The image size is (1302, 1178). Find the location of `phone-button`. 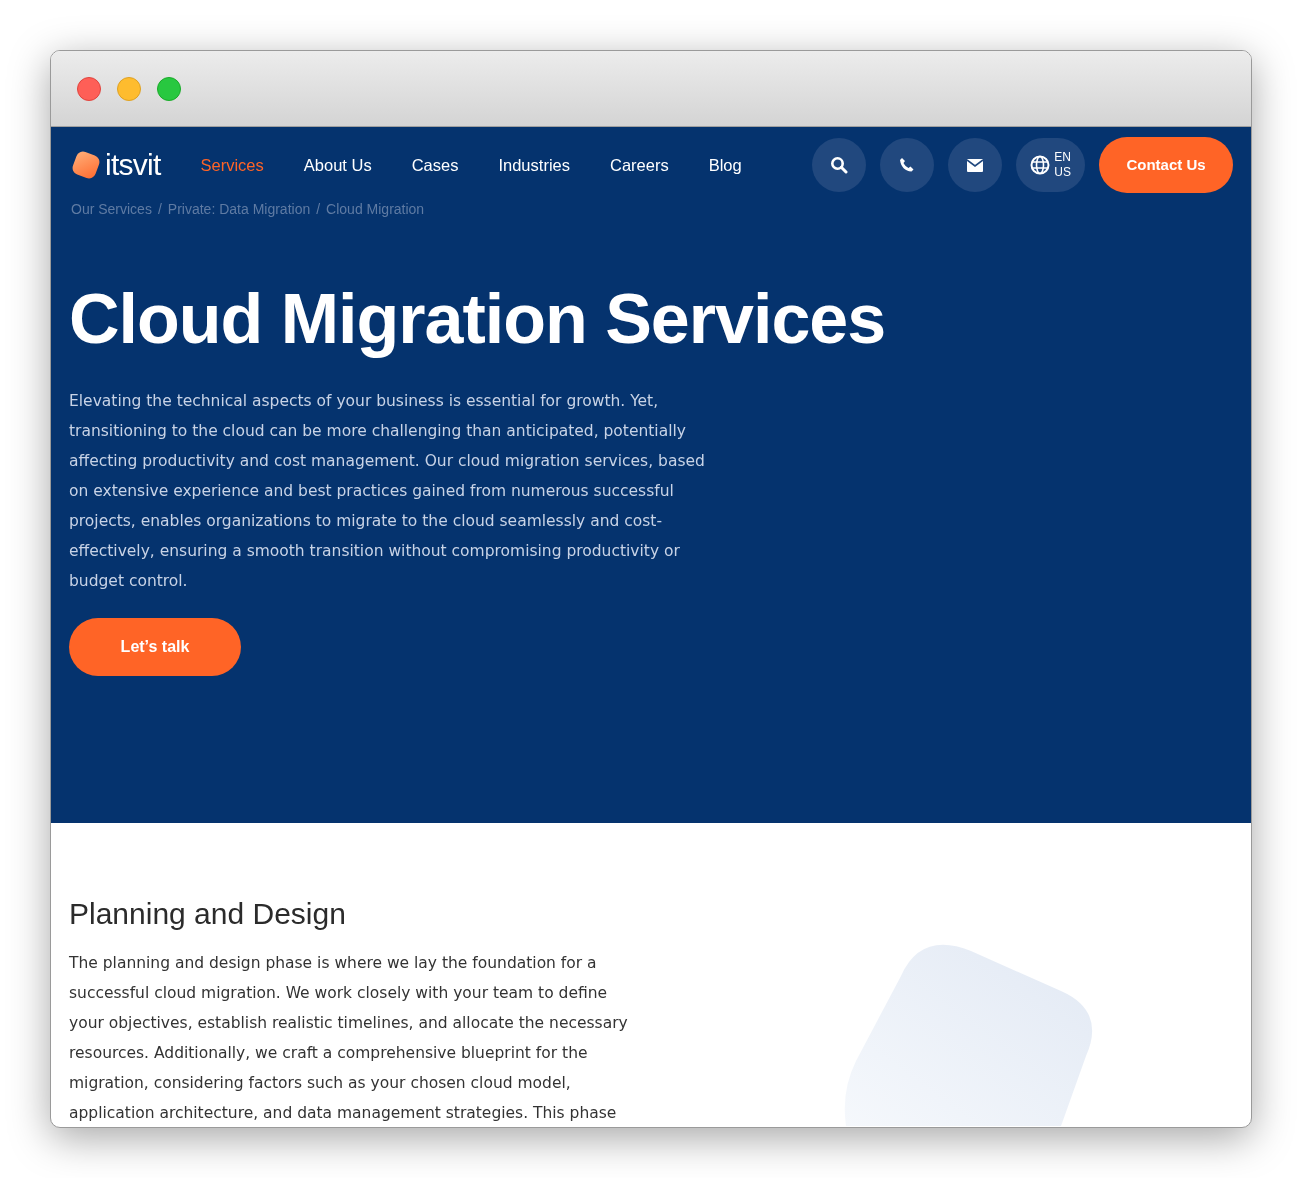

phone-button is located at coordinates (907, 165).